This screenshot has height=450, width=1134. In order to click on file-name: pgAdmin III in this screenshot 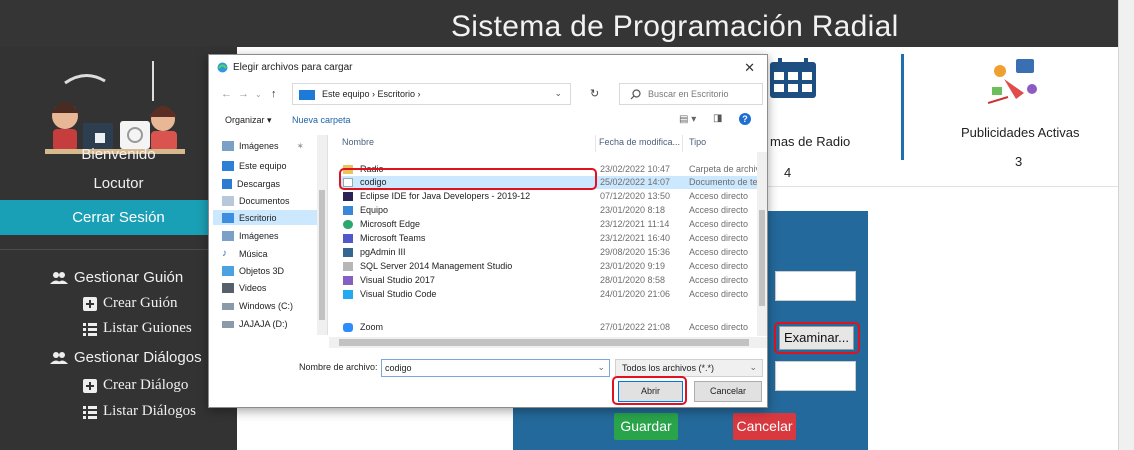, I will do `click(383, 252)`.